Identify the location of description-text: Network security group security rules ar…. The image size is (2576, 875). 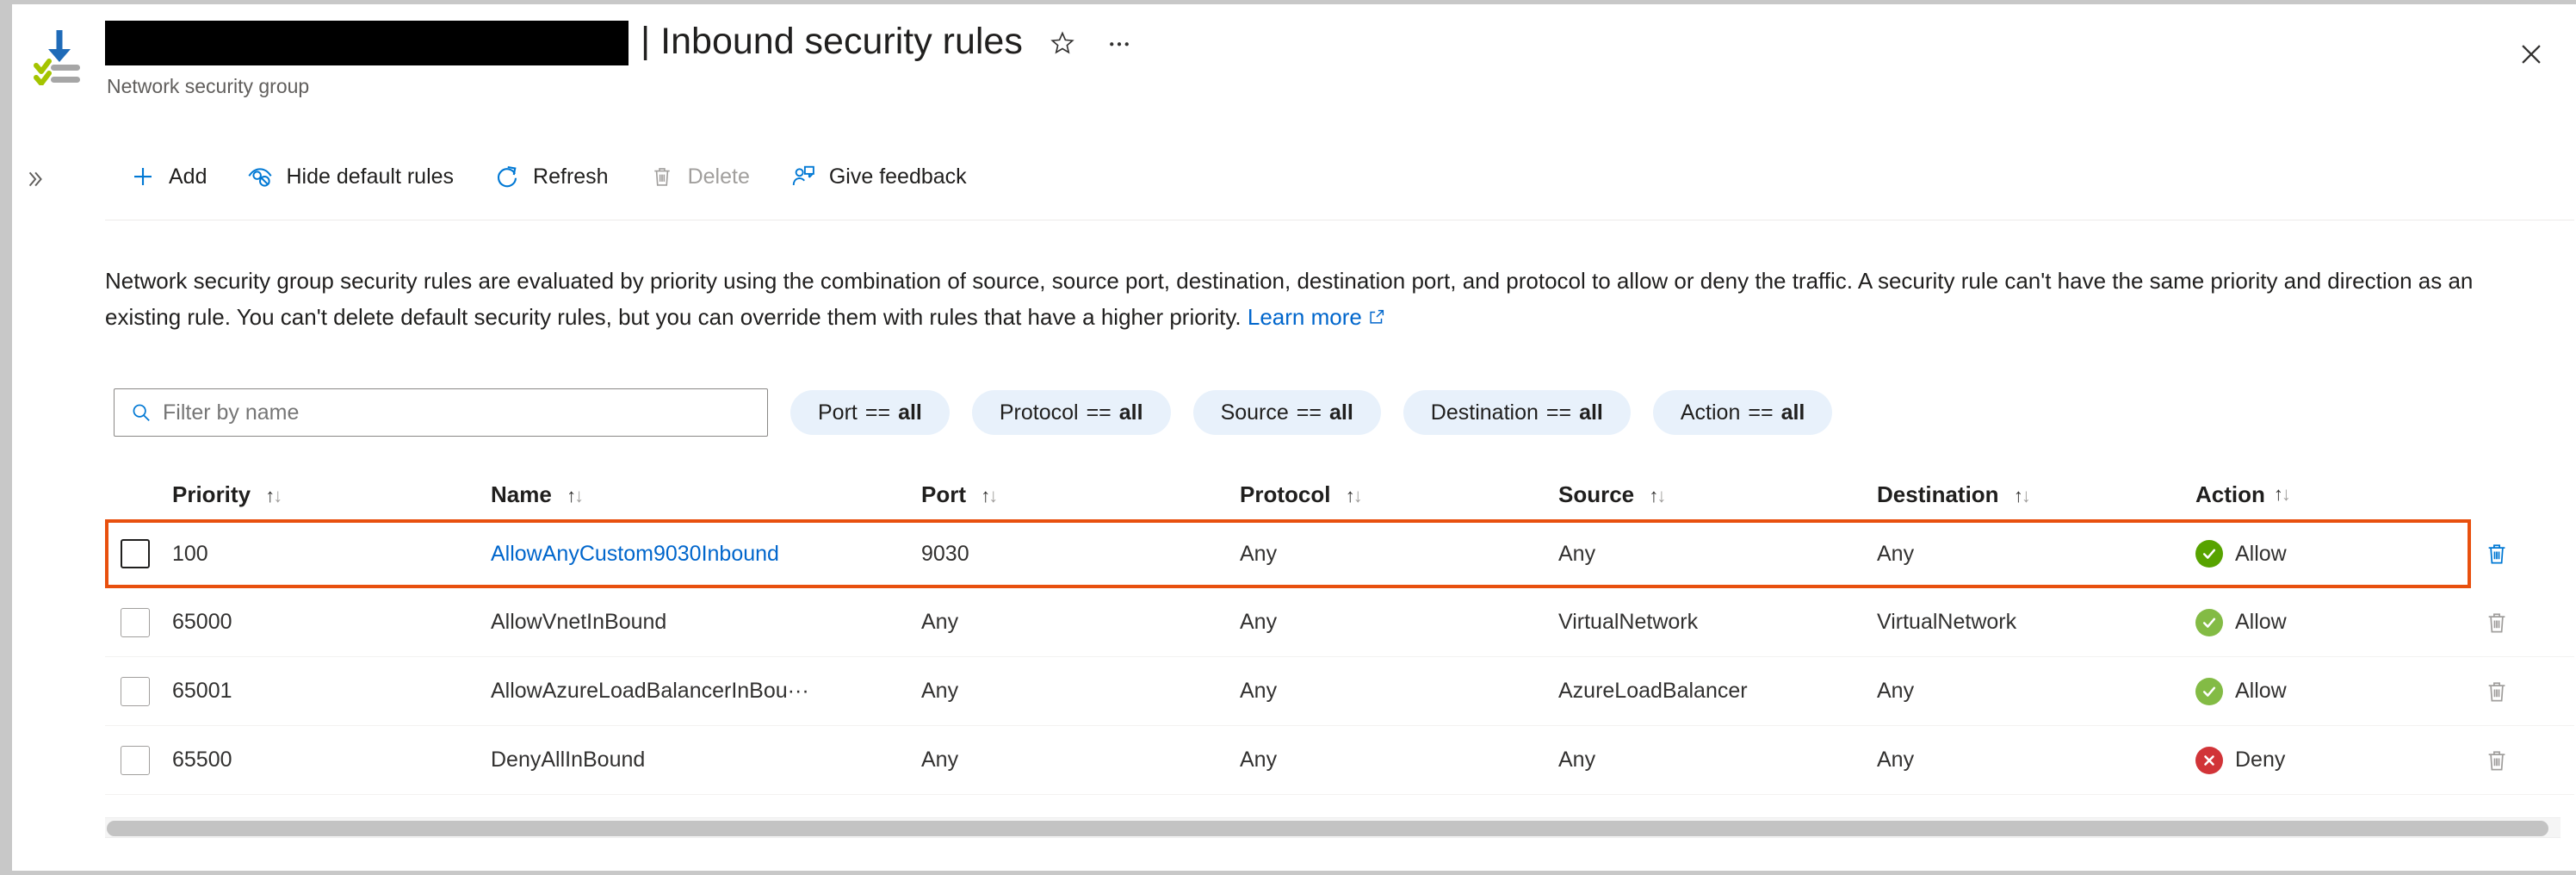
(1306, 300).